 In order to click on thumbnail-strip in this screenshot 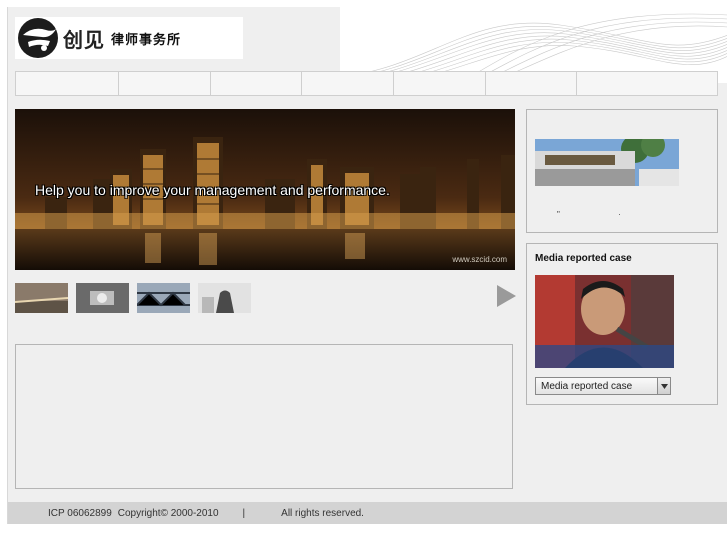, I will do `click(137, 298)`.